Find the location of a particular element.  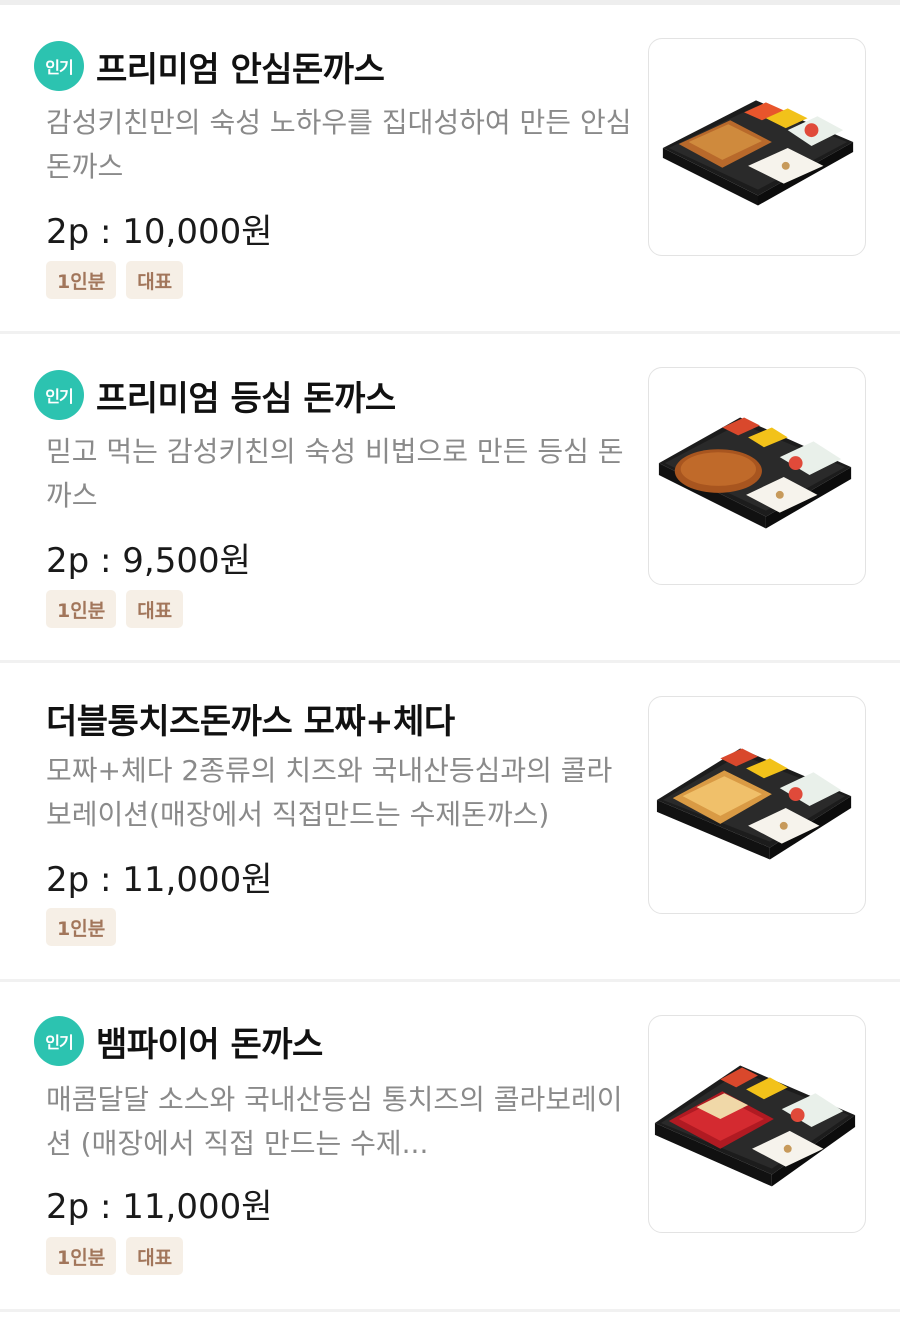

menu-item-title-row: 인기 프리미엄 등심 돈까스 is located at coordinates (215, 395).